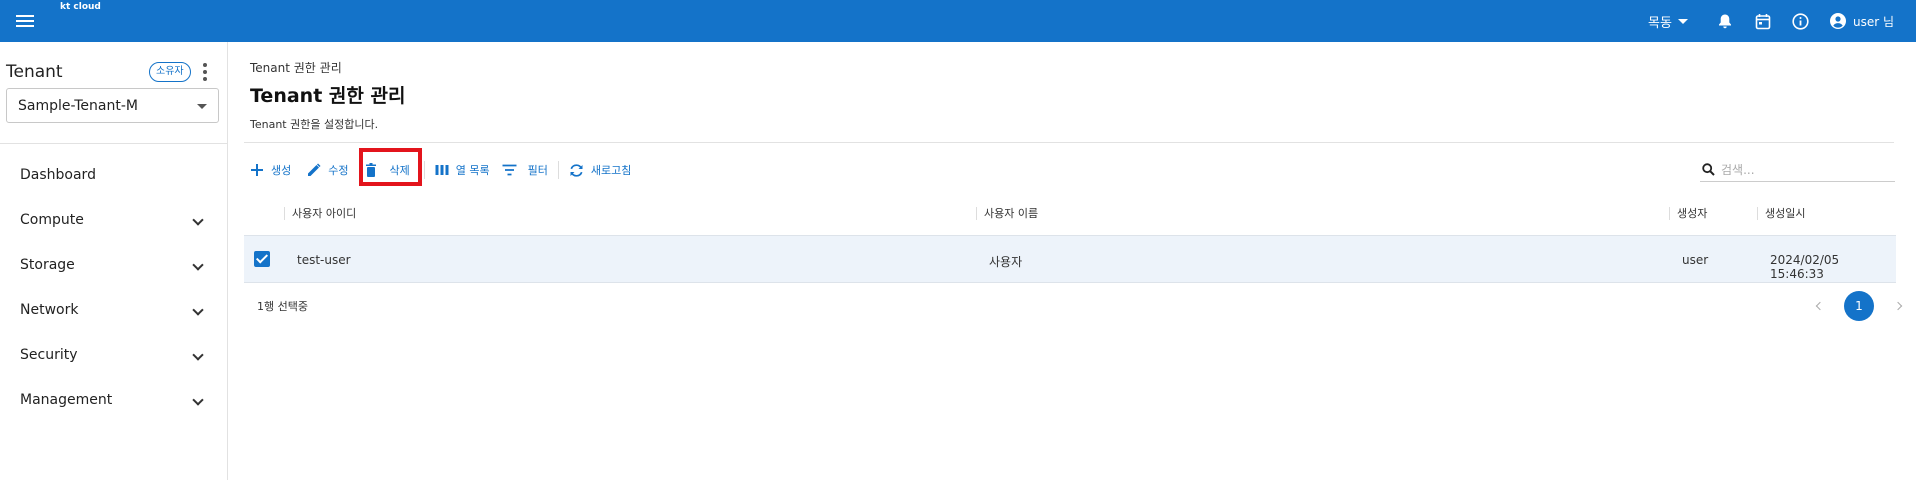  I want to click on sidebar-item-label: Storage, so click(47, 265).